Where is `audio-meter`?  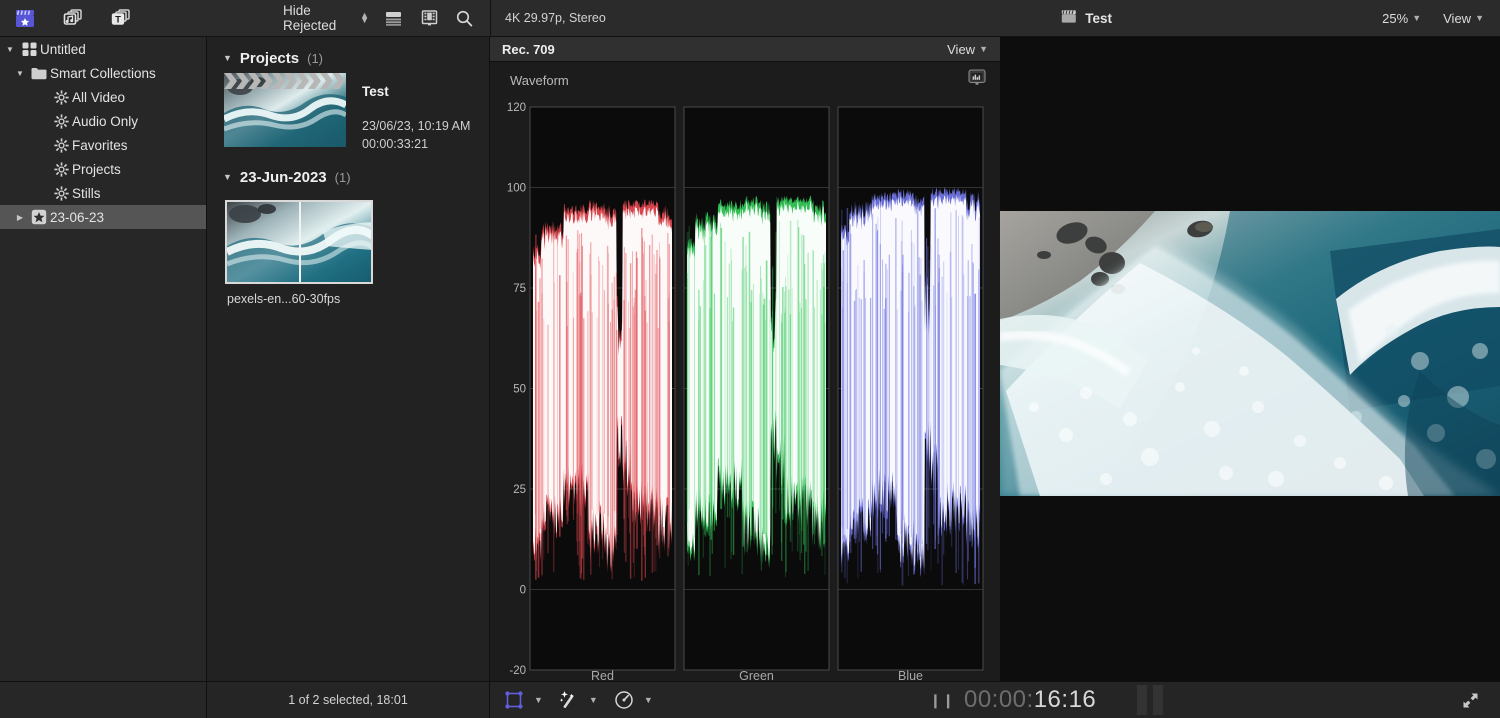 audio-meter is located at coordinates (1150, 700).